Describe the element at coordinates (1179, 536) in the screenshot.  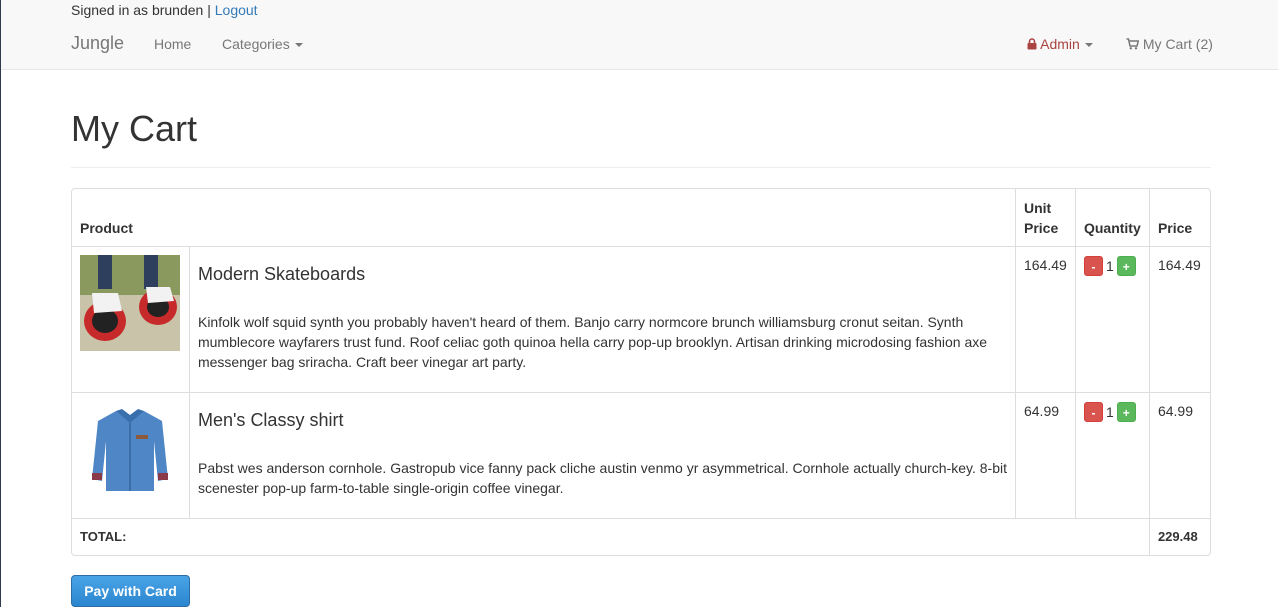
I see `total-value: 229.48` at that location.